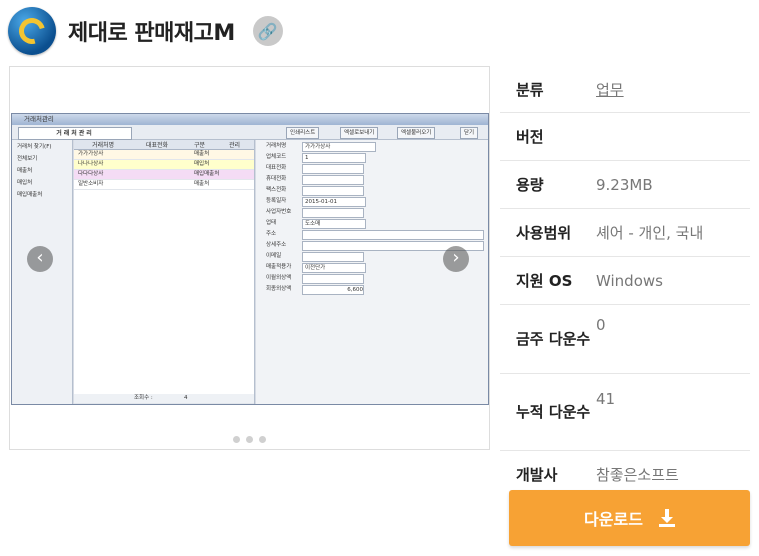 The width and height of the screenshot is (759, 556). I want to click on info-row-os: 지원 OS Windows, so click(625, 281).